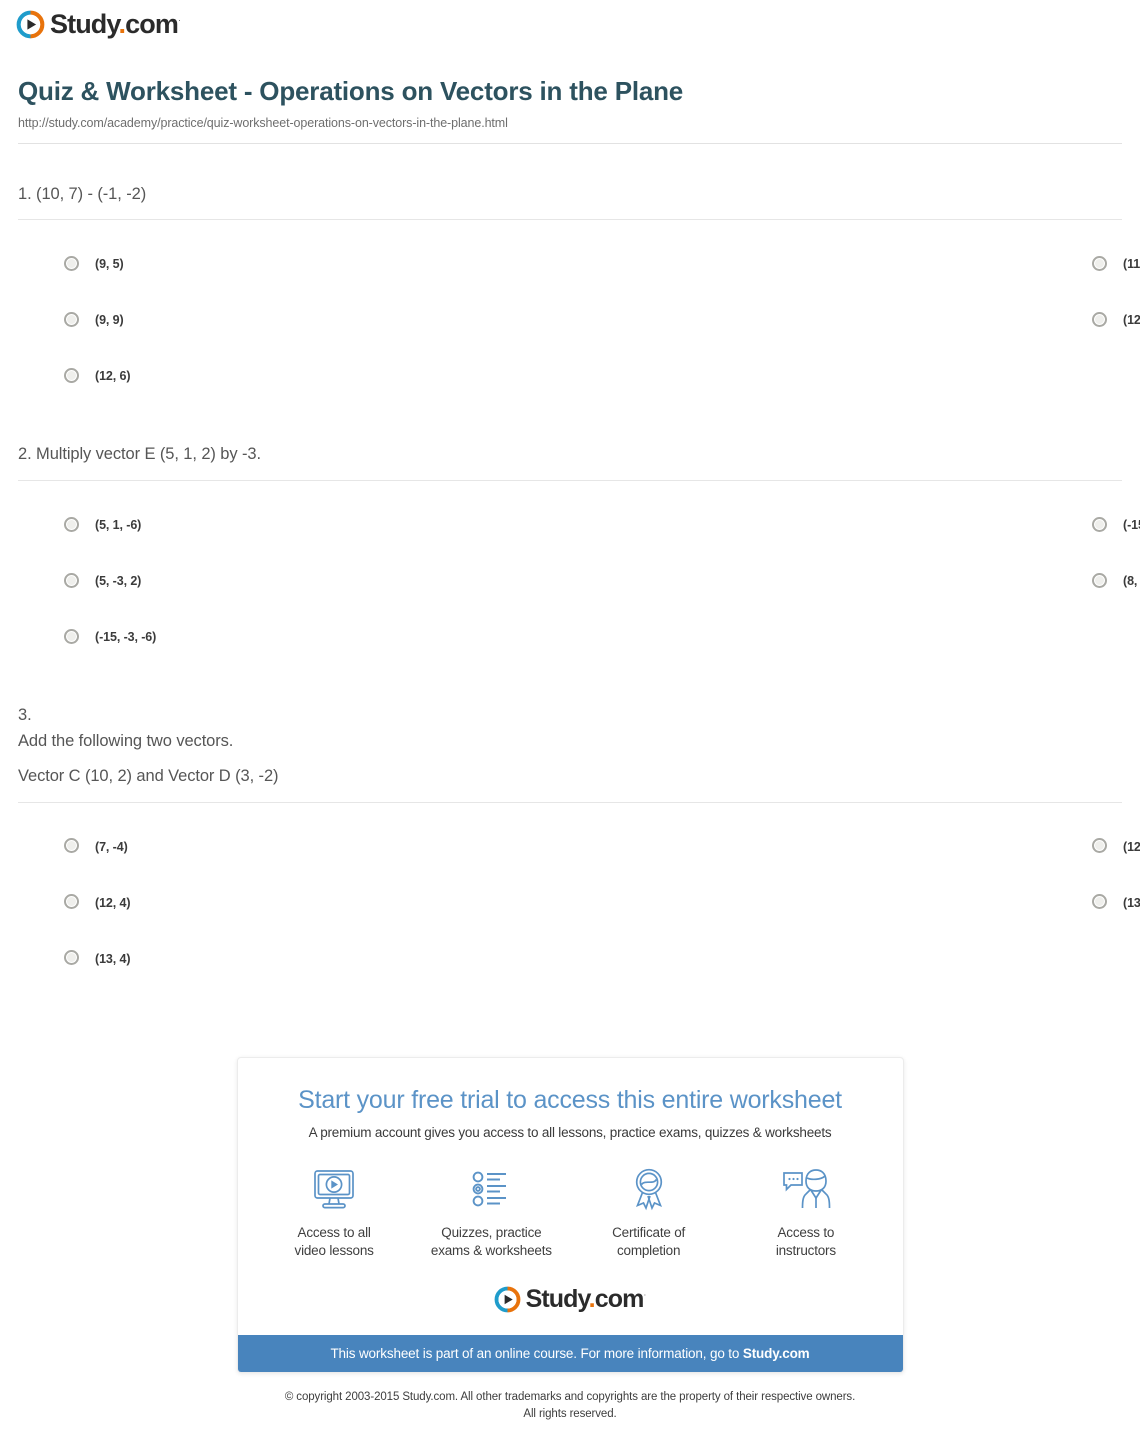 This screenshot has height=1440, width=1140. I want to click on feature-label: Certificate of completion, so click(648, 1242).